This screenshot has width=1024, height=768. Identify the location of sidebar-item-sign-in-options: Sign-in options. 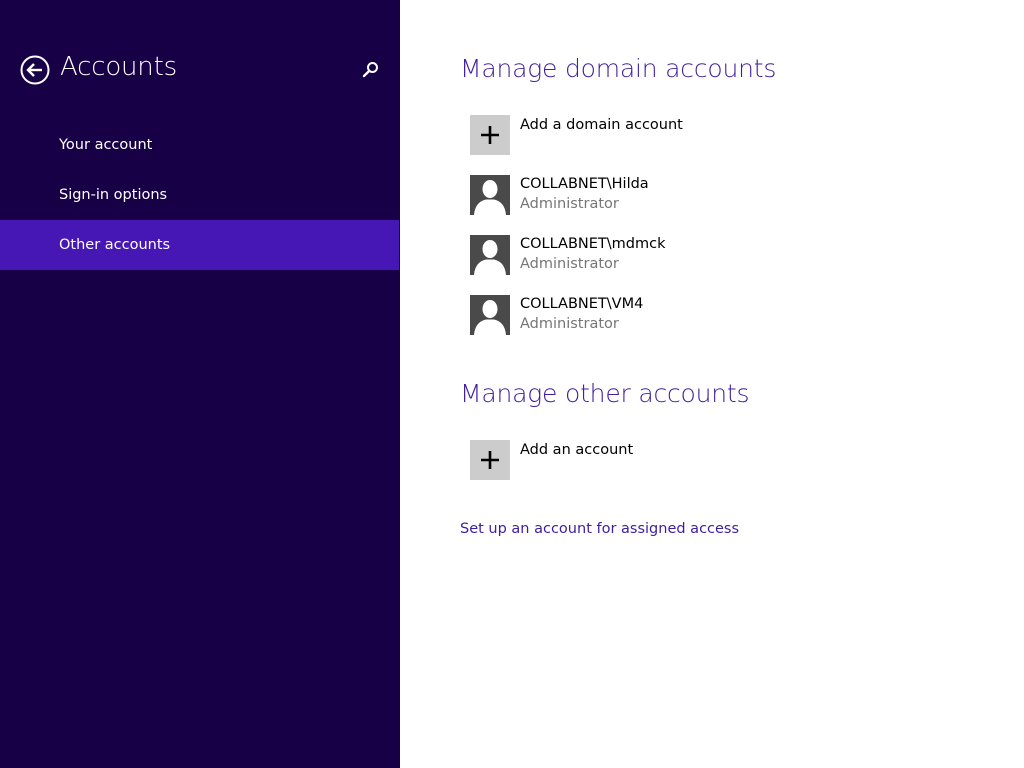
(199, 195).